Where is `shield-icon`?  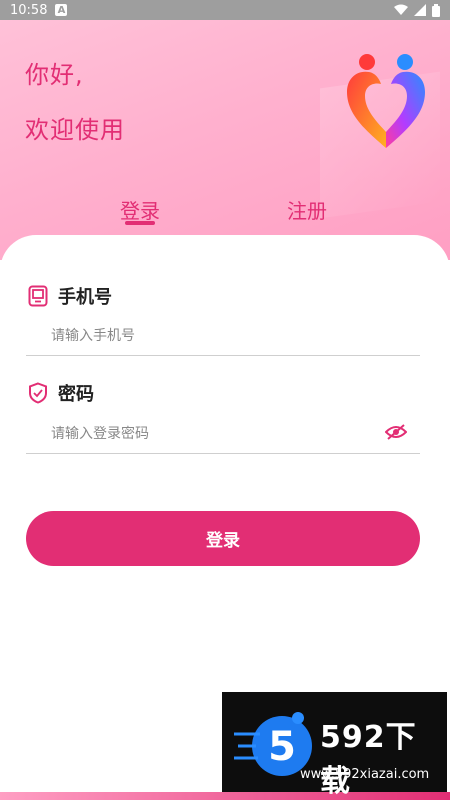 shield-icon is located at coordinates (38, 393).